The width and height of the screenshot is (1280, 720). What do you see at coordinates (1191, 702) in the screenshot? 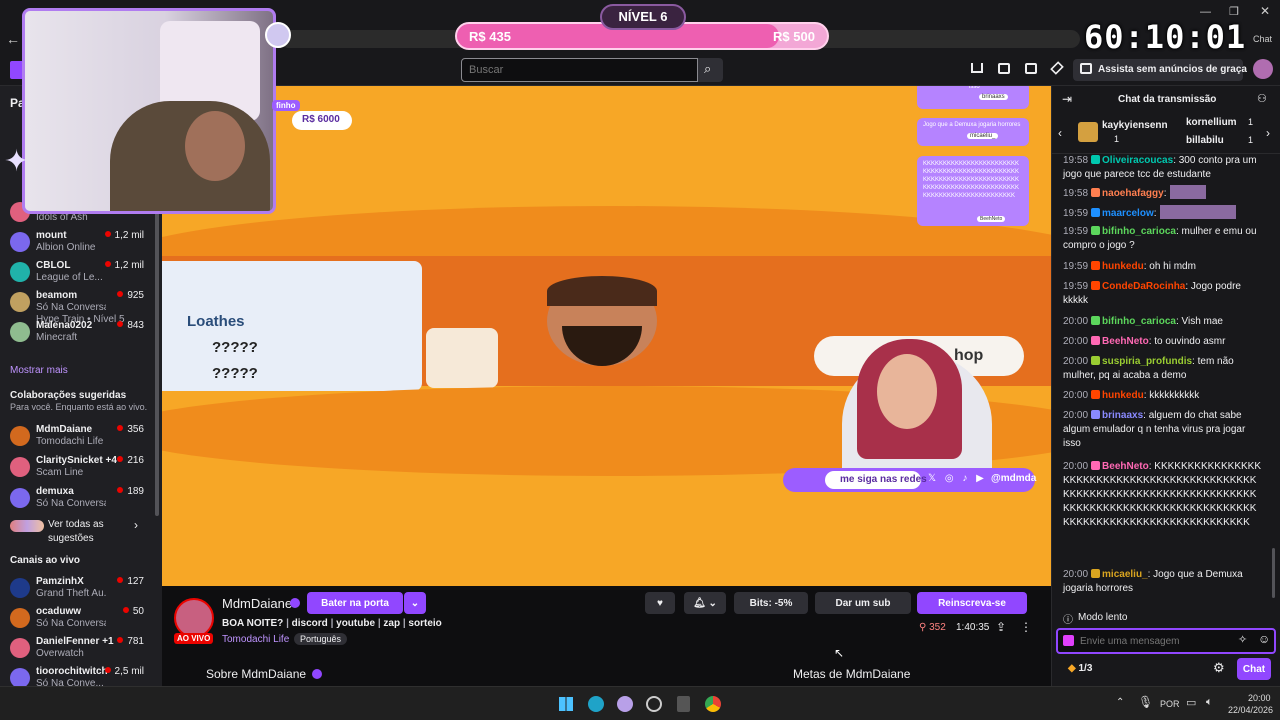
I see `network-icon: ▭` at bounding box center [1191, 702].